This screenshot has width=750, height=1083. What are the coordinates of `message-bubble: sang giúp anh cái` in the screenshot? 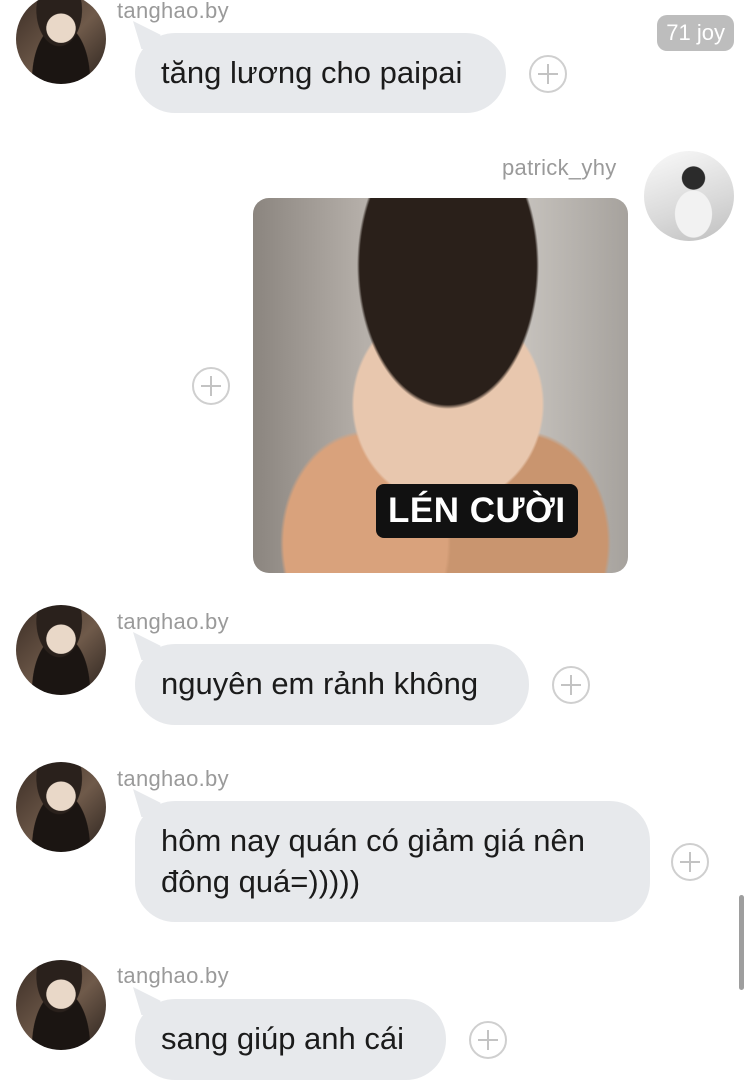 It's located at (290, 1039).